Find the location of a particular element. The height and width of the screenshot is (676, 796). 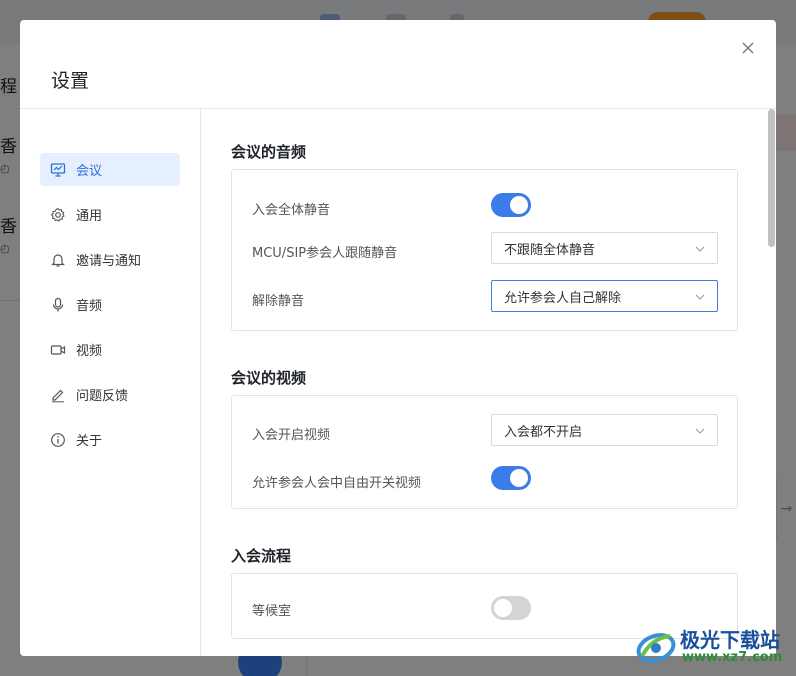

sidebar-item-label: 关于 is located at coordinates (89, 441).